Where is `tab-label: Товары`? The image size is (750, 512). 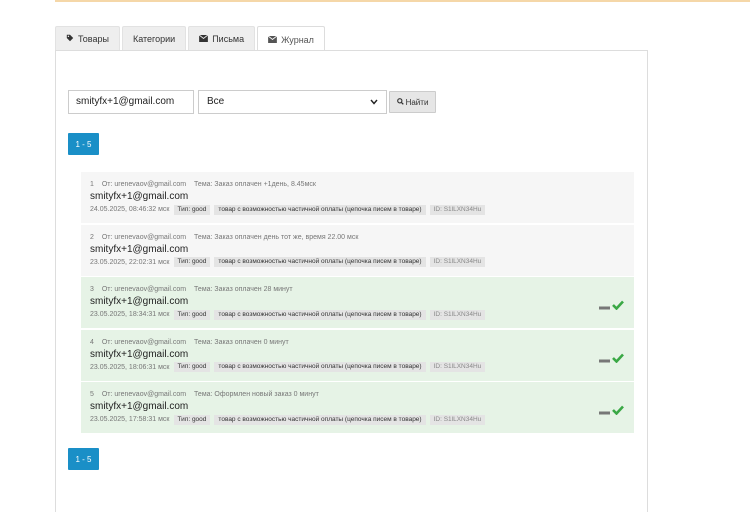 tab-label: Товары is located at coordinates (93, 39).